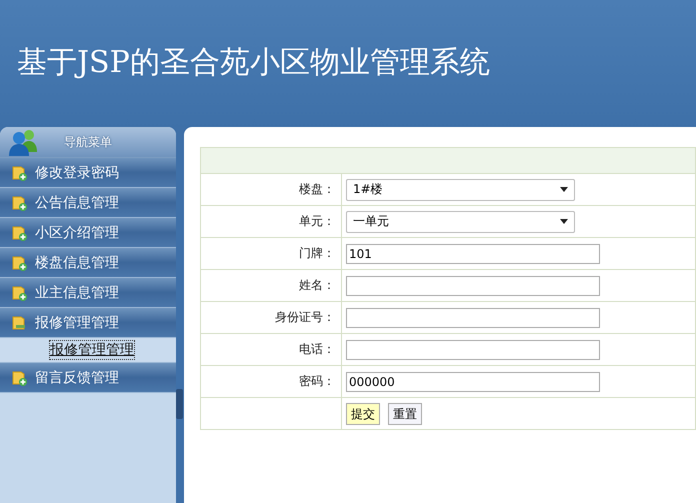 This screenshot has width=696, height=503. Describe the element at coordinates (24, 142) in the screenshot. I see `users-icon` at that location.